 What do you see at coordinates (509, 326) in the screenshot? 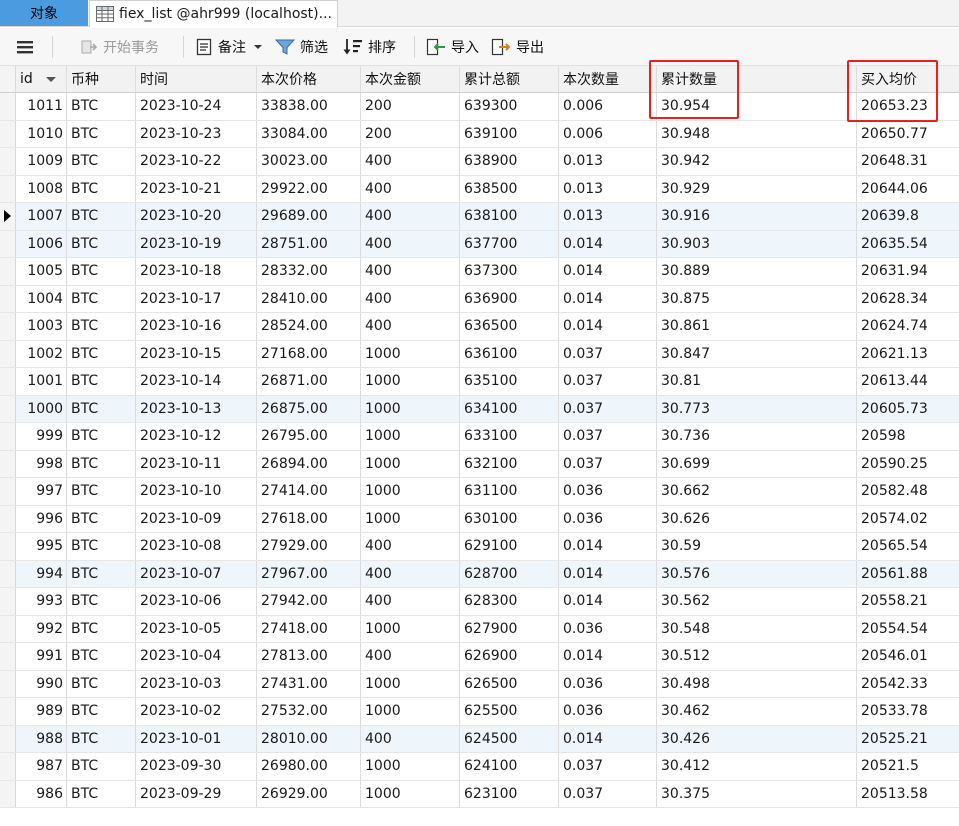
I see `cell-total-amount: 636500` at bounding box center [509, 326].